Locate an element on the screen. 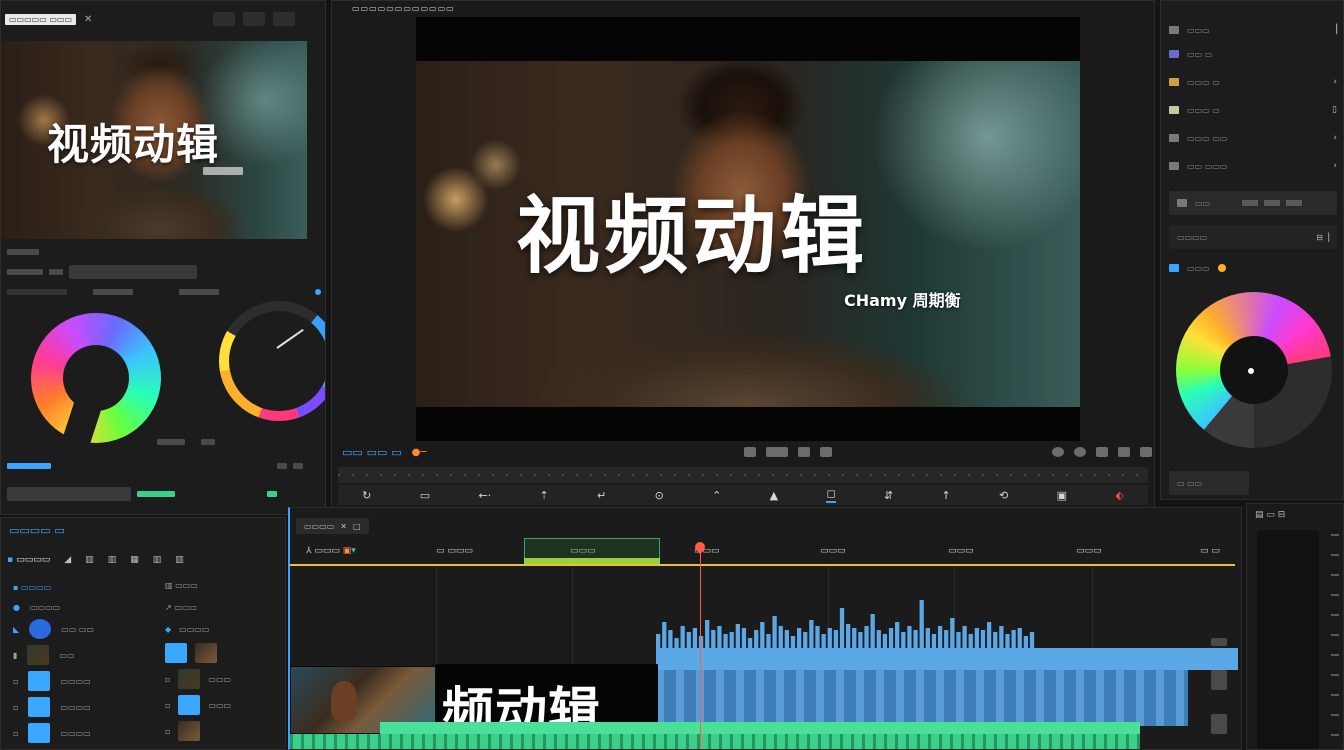 The height and width of the screenshot is (750, 1344). list-item: ▮ ▭▭ is located at coordinates (44, 655).